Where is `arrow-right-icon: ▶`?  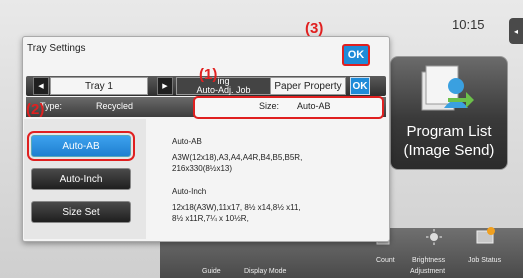
arrow-right-icon: ▶ is located at coordinates (165, 86).